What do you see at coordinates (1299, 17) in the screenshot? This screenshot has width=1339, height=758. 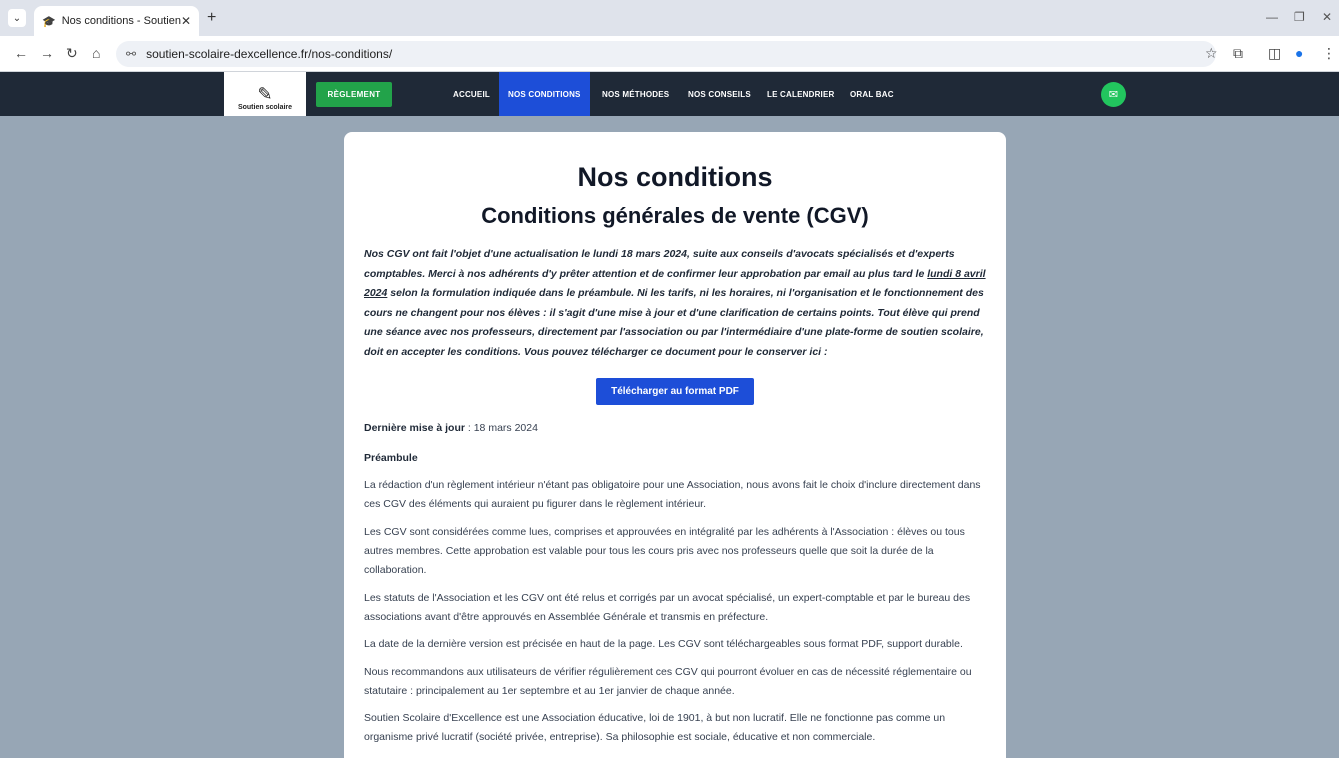 I see `maximize-icon: ❐` at bounding box center [1299, 17].